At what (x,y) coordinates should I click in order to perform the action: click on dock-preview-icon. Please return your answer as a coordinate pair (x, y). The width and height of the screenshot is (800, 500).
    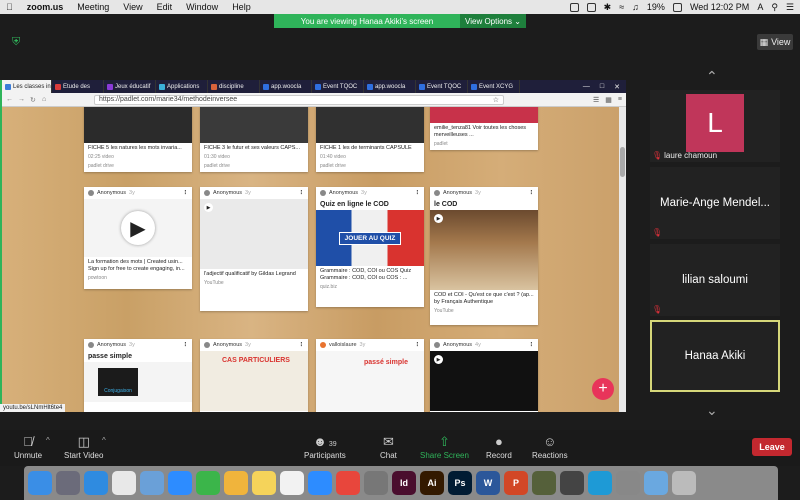
    Looking at the image, I should click on (152, 483).